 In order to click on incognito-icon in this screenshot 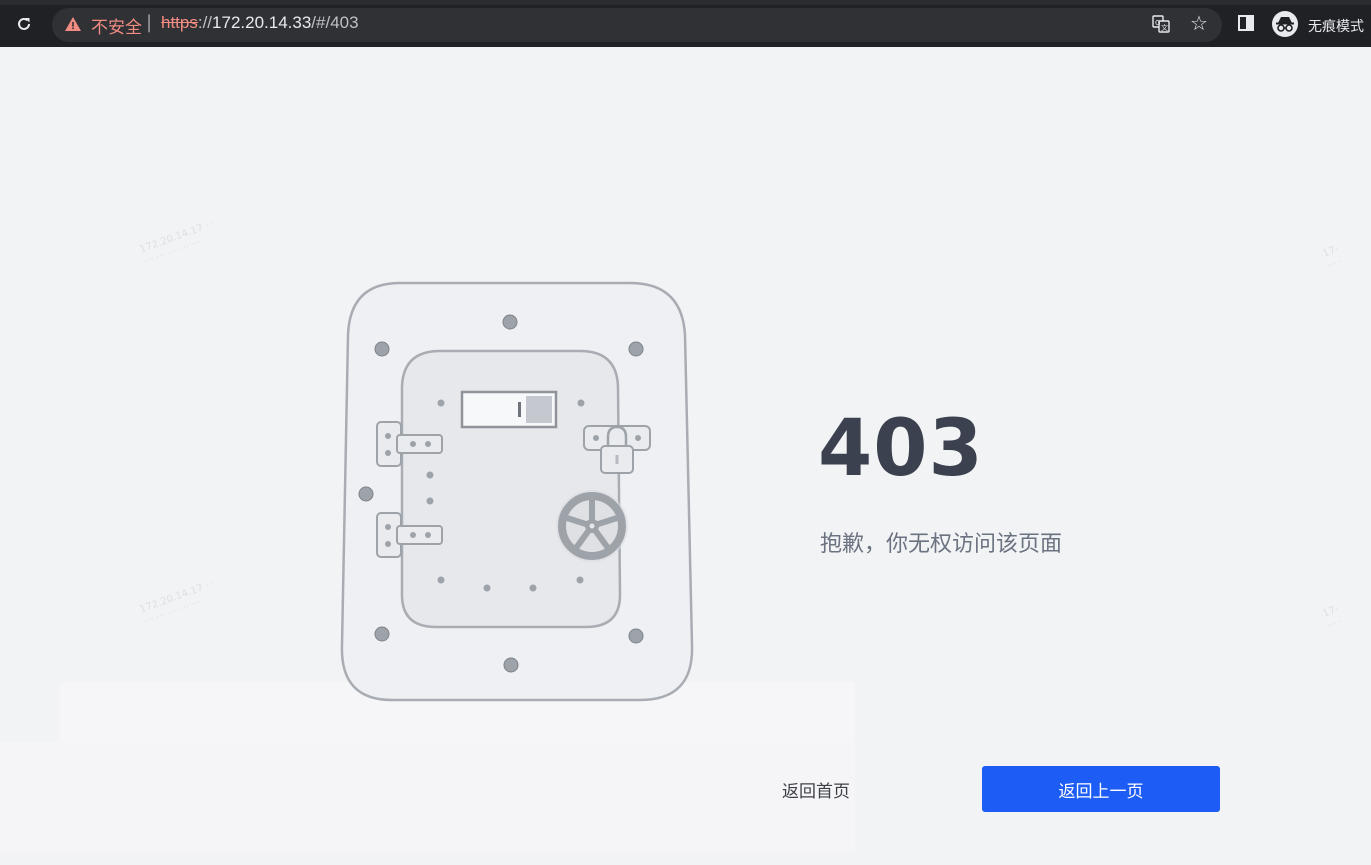, I will do `click(1285, 24)`.